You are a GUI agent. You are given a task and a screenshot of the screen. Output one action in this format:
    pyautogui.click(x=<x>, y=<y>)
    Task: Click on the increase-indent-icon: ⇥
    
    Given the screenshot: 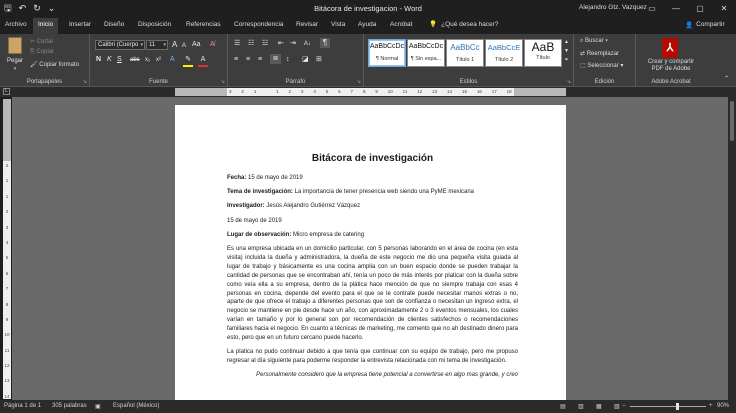 What is the action you would take?
    pyautogui.click(x=293, y=44)
    